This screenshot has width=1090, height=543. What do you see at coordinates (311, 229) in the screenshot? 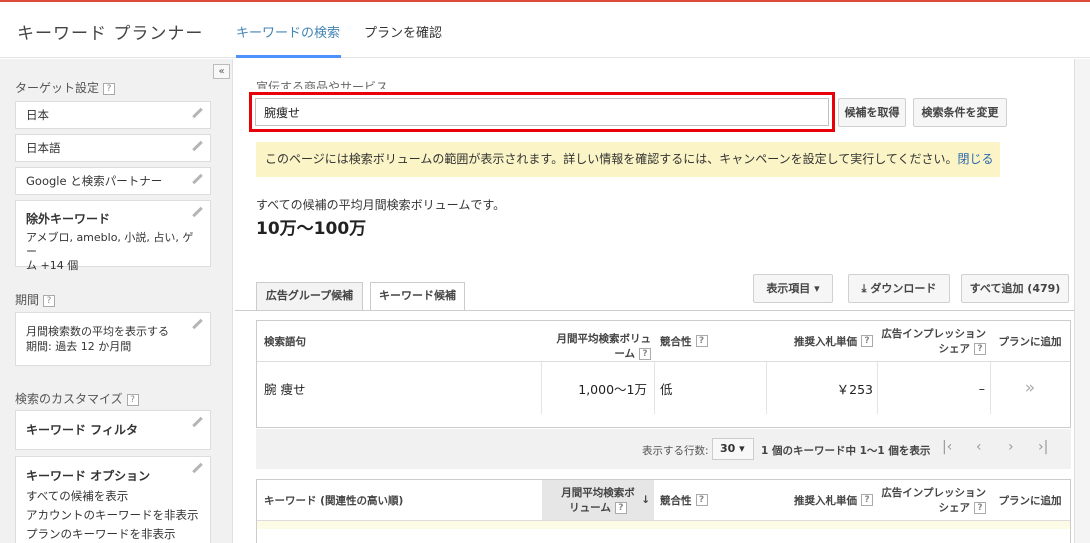
I see `average-volume-value: 10万～100万` at bounding box center [311, 229].